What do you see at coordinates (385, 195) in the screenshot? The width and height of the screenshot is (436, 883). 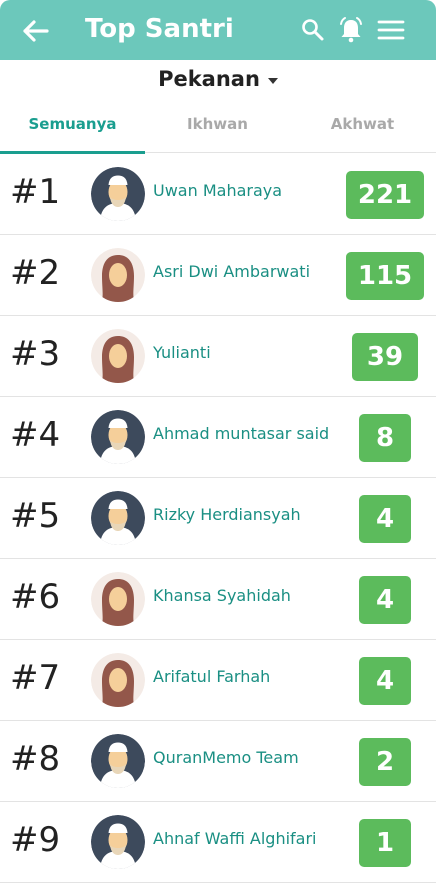 I see `score-badge: 221` at bounding box center [385, 195].